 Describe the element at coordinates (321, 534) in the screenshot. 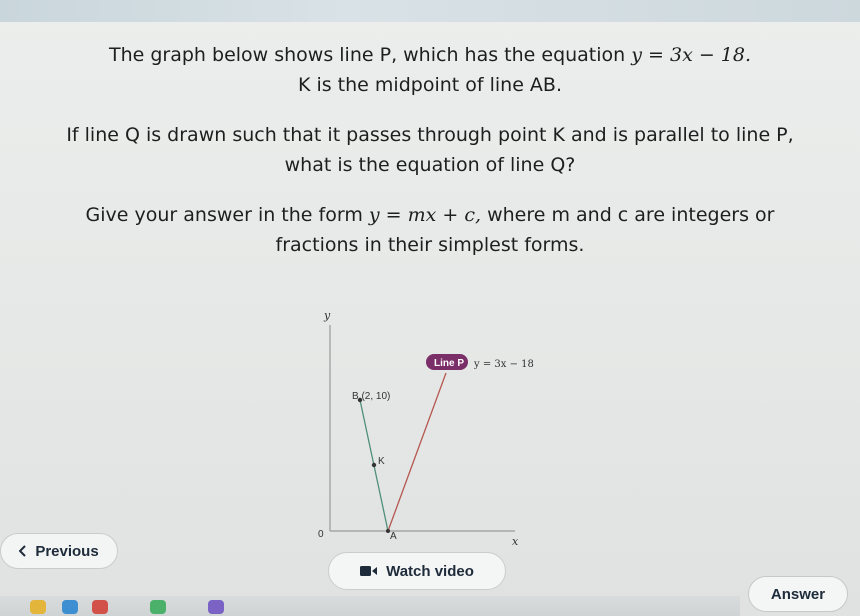

I see `origin-label: 0` at that location.